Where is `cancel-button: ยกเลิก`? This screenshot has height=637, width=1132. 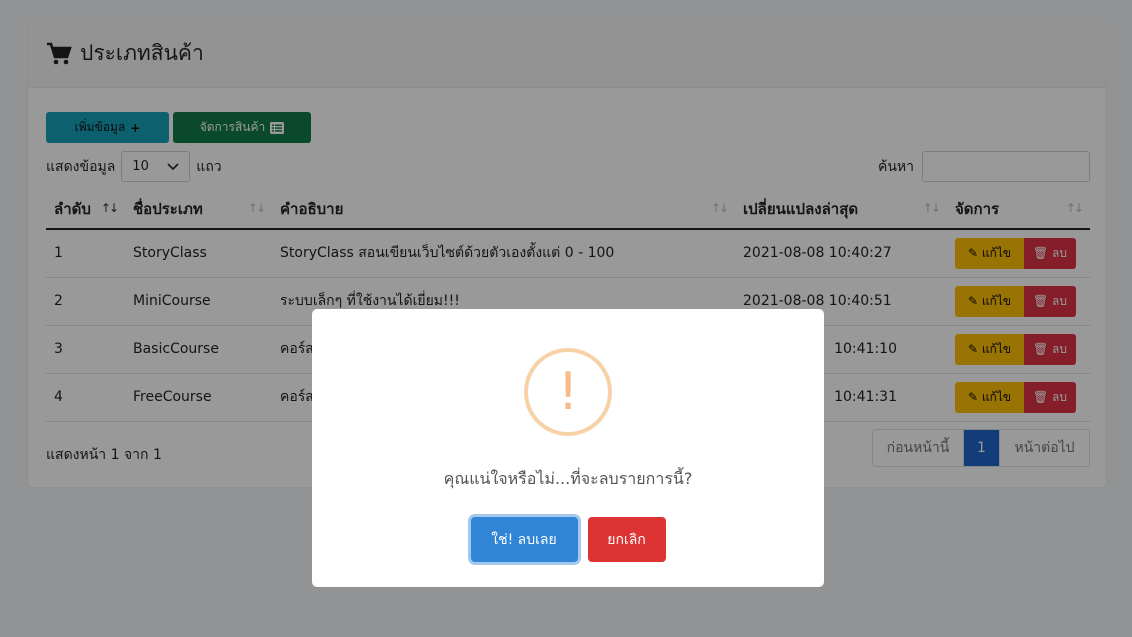
cancel-button: ยกเลิก is located at coordinates (626, 539).